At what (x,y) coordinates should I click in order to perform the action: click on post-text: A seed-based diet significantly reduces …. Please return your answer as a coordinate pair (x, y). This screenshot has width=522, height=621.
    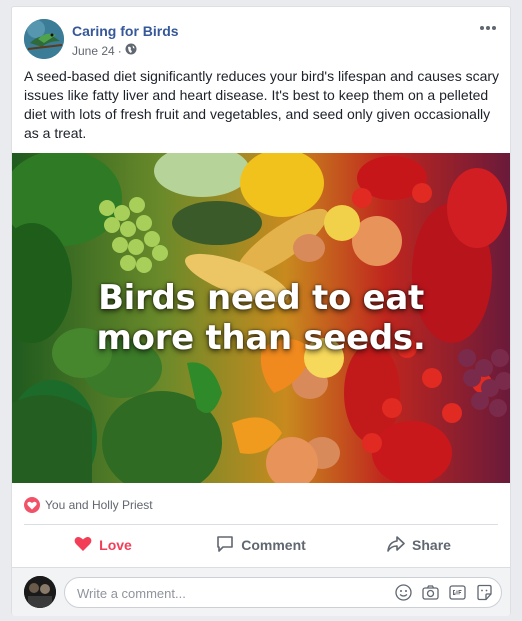
    Looking at the image, I should click on (262, 104).